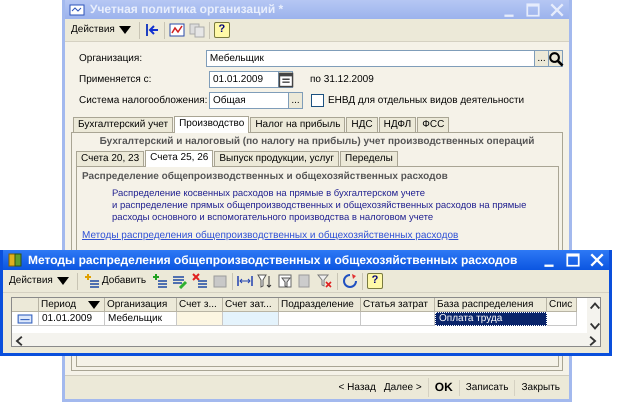 Image resolution: width=620 pixels, height=403 pixels. What do you see at coordinates (152, 30) in the screenshot?
I see `arrow-left-icon` at bounding box center [152, 30].